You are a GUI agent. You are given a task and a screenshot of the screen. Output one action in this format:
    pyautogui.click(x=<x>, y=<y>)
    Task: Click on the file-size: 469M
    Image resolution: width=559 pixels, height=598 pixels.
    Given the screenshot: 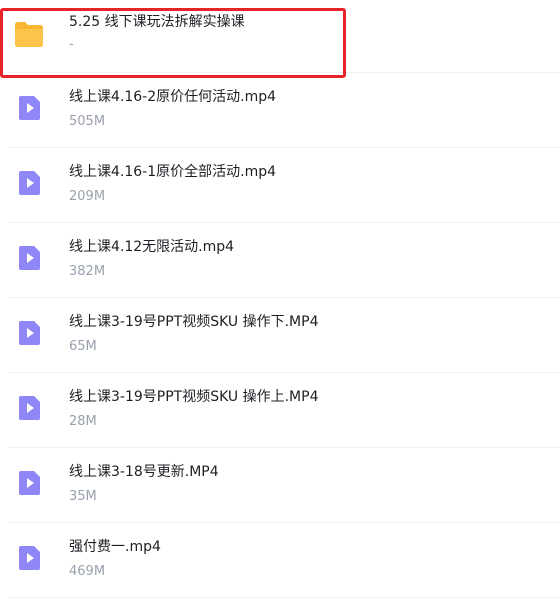 What is the action you would take?
    pyautogui.click(x=87, y=571)
    